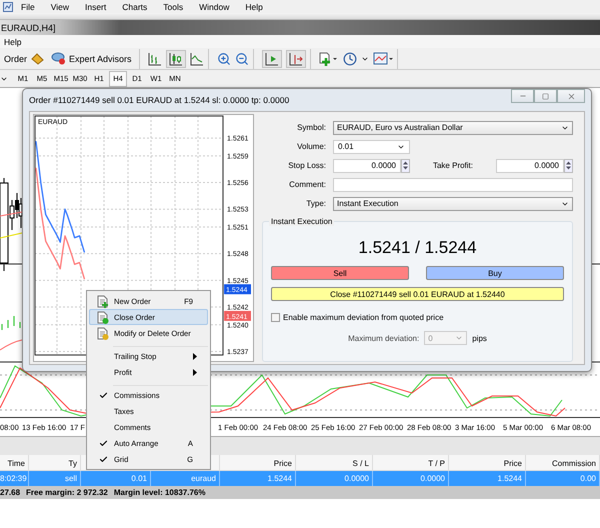 The width and height of the screenshot is (600, 528). I want to click on volume-select: 0.01, so click(371, 147).